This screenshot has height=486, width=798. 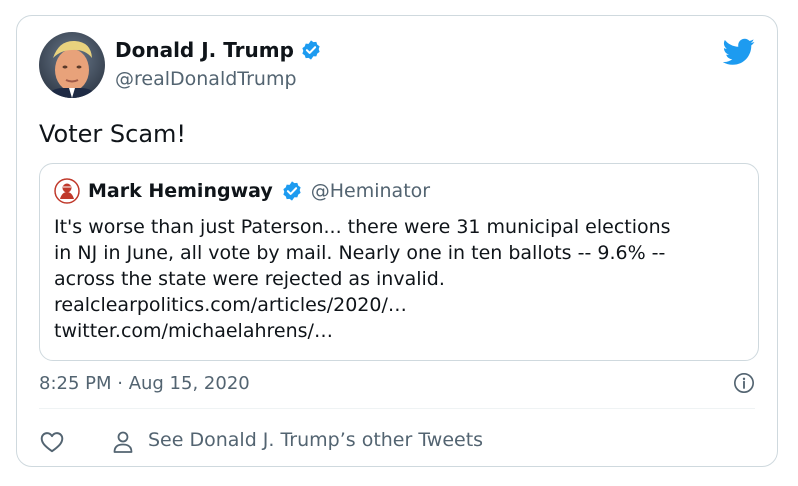 I want to click on info-icon, so click(x=744, y=383).